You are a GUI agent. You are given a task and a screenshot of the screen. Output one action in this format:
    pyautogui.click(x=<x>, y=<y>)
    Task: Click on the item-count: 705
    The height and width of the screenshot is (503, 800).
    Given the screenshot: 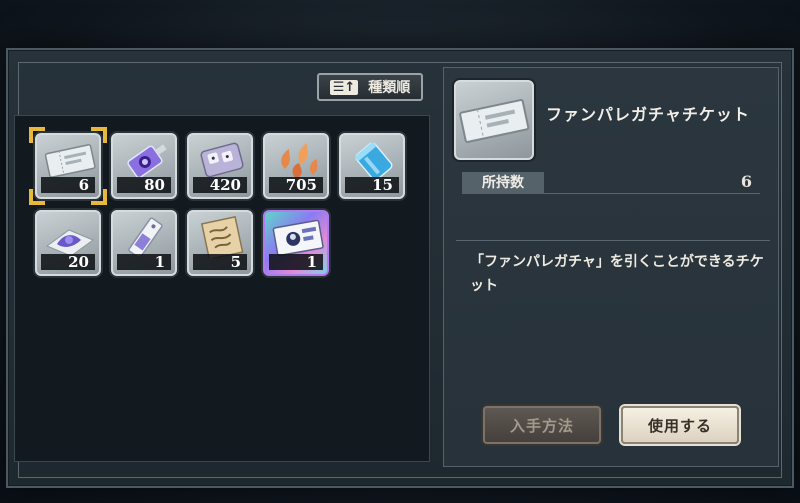 What is the action you would take?
    pyautogui.click(x=296, y=185)
    